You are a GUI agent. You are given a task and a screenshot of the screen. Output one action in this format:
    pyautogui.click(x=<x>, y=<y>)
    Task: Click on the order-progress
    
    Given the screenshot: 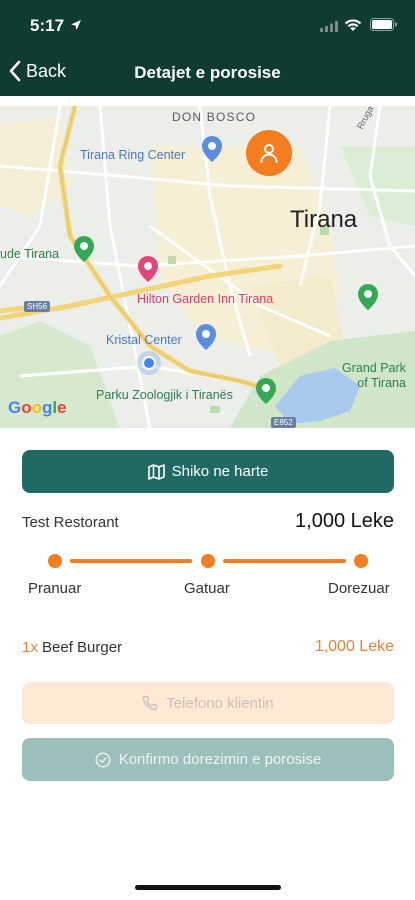 What is the action you would take?
    pyautogui.click(x=207, y=563)
    